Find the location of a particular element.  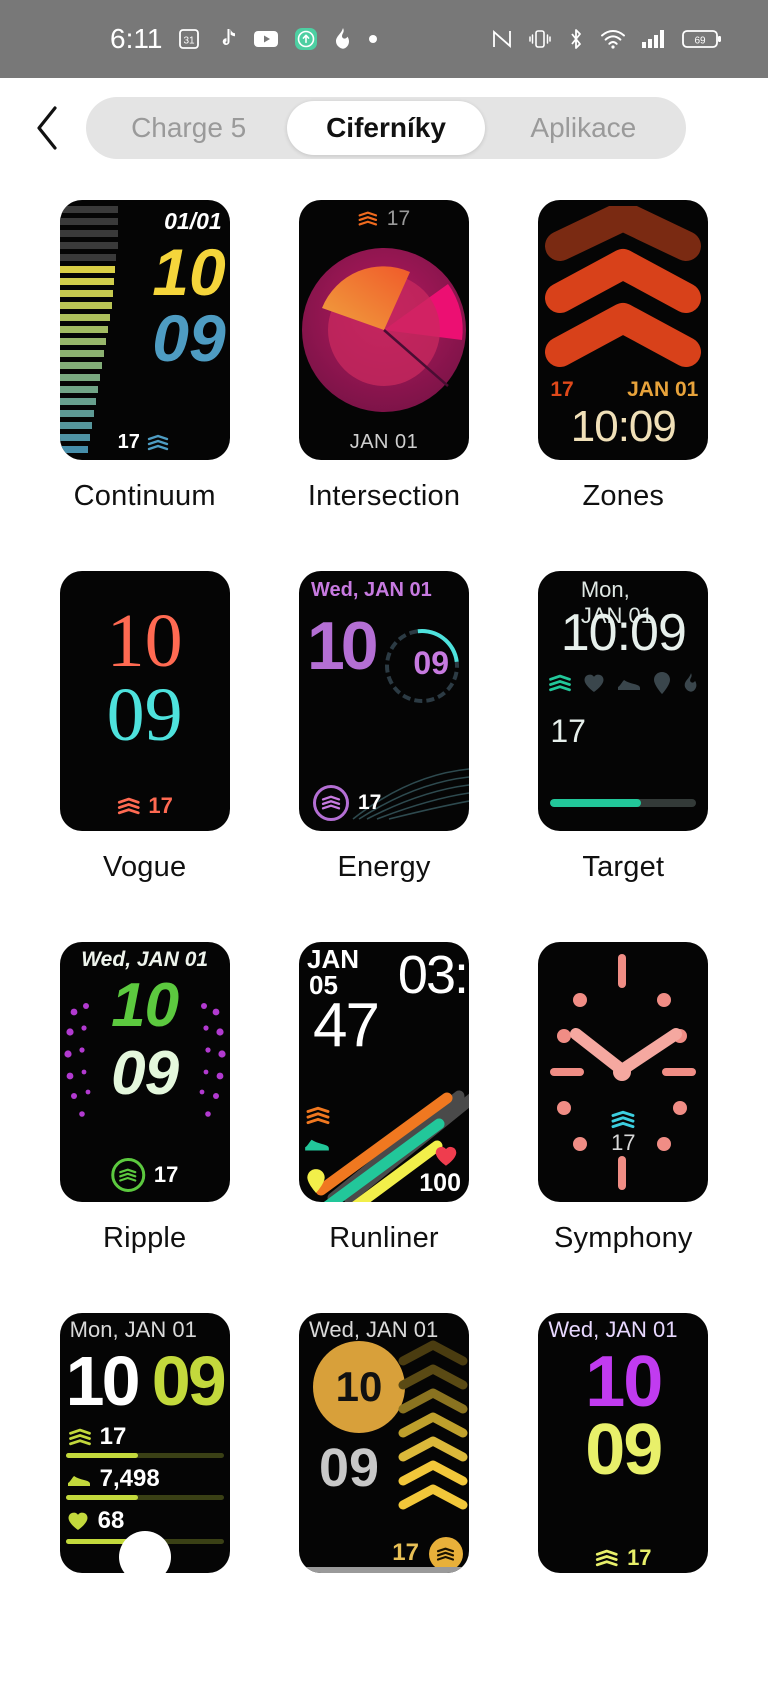

home-indicator is located at coordinates (144, 1552).